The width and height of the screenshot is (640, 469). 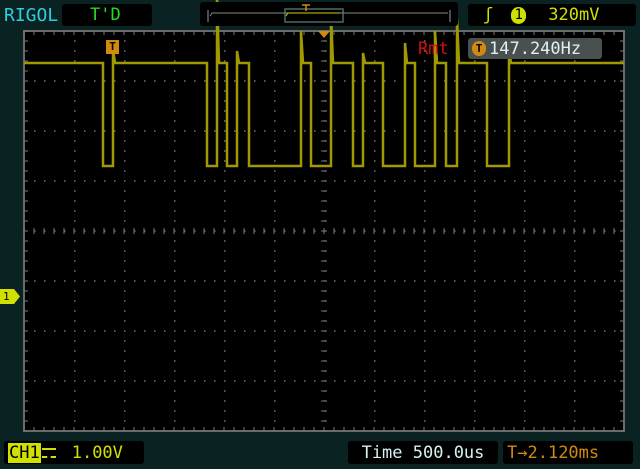 I want to click on memory-position-bar, so click(x=329, y=14).